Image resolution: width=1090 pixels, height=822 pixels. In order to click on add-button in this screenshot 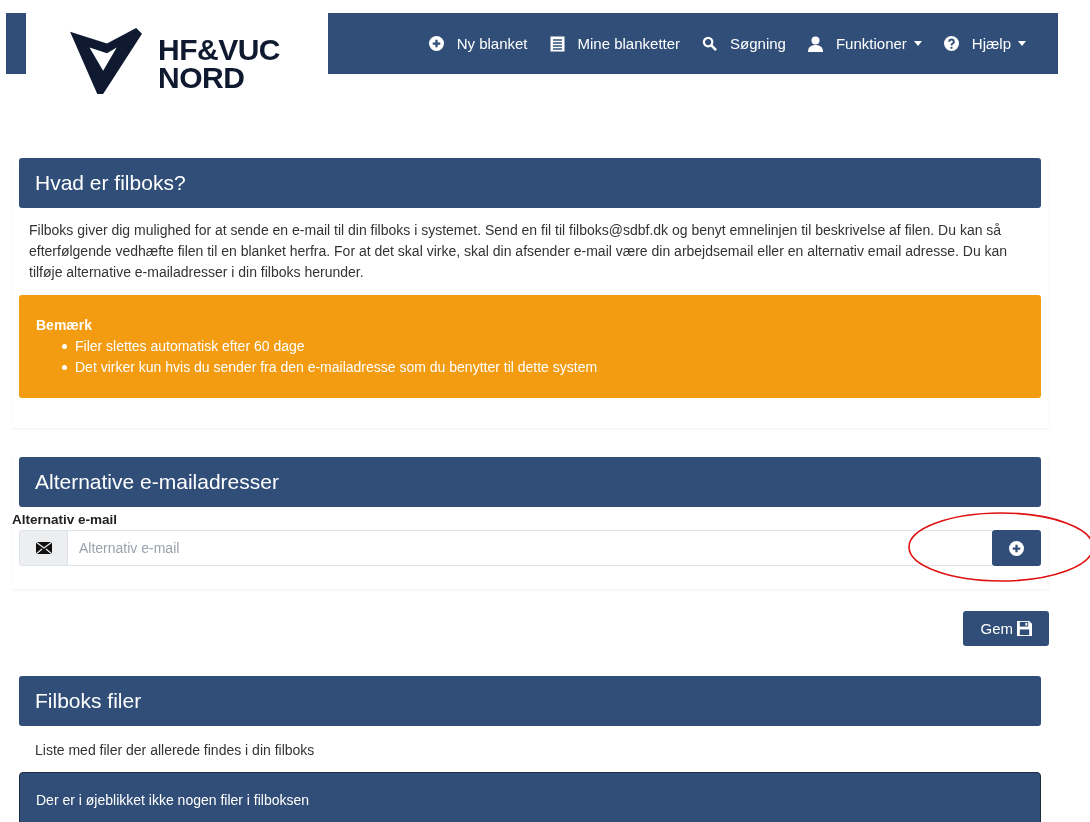, I will do `click(1016, 548)`.